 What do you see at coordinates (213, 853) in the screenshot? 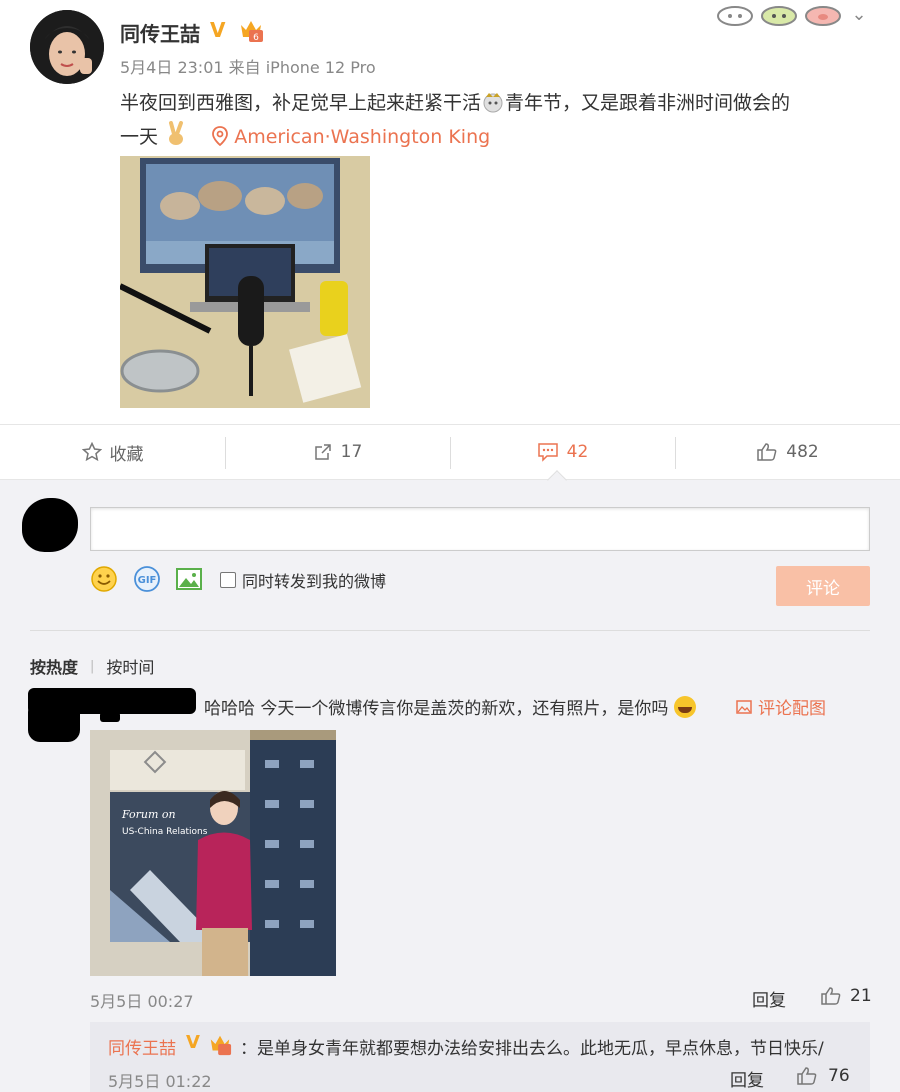
I see `comment-image: Forum on US-China Relations` at bounding box center [213, 853].